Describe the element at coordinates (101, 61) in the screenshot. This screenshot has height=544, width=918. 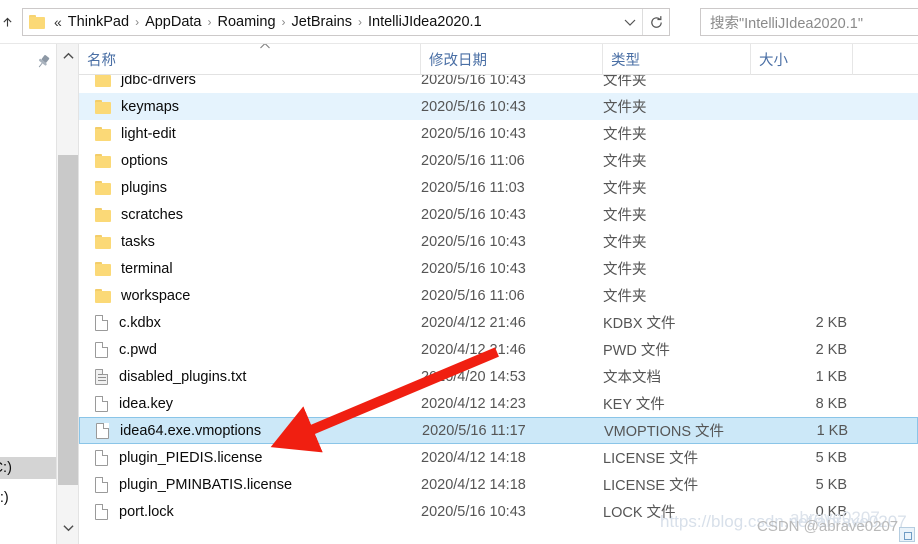
I see `column-header-label: 名称` at that location.